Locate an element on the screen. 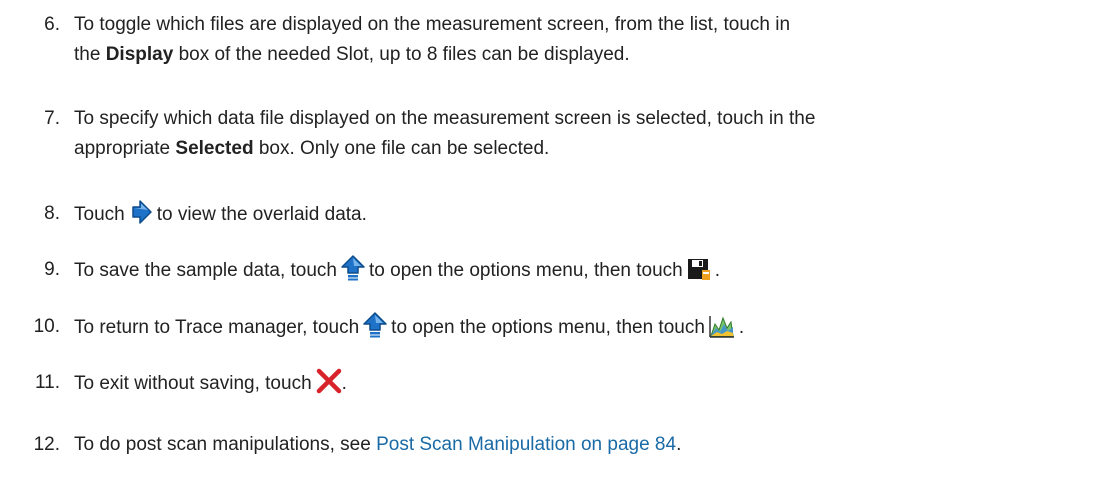 Image resolution: width=1113 pixels, height=487 pixels. close-icon is located at coordinates (329, 386).